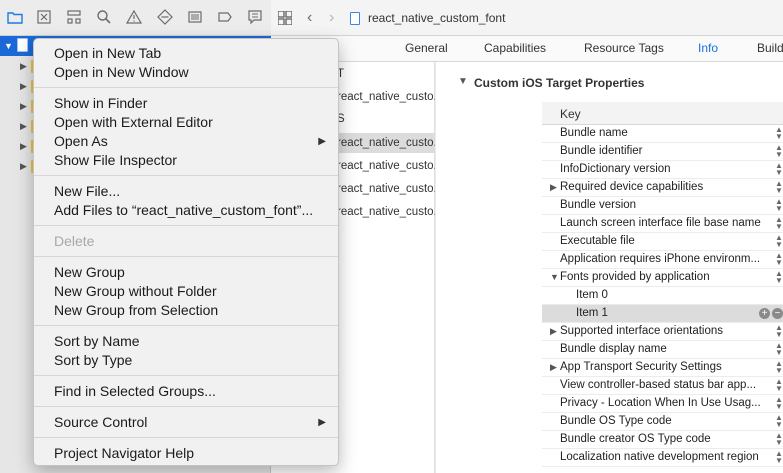 The height and width of the screenshot is (473, 783). I want to click on menu-item-label: Sort by Type, so click(93, 360).